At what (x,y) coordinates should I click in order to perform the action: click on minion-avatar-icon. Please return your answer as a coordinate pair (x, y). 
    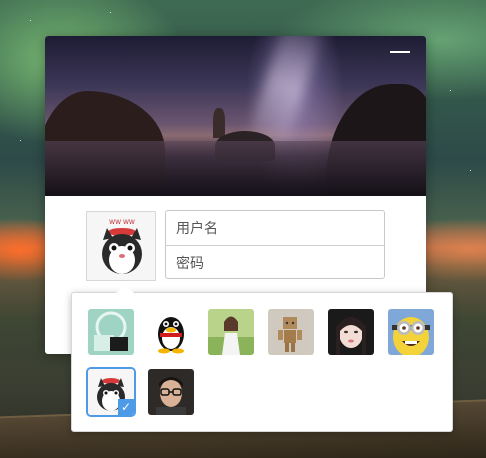
    Looking at the image, I should click on (411, 332).